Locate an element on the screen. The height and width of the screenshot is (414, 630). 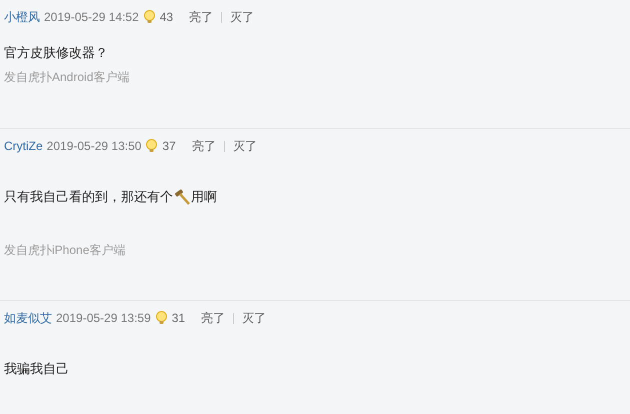
post-time: 2019-05-29 13:50 is located at coordinates (94, 146).